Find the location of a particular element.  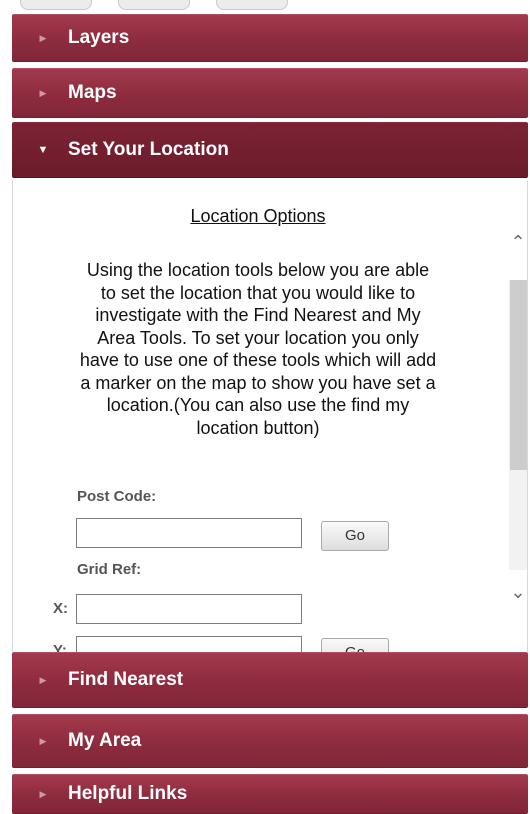

post-code-label: Post Code: is located at coordinates (117, 496).